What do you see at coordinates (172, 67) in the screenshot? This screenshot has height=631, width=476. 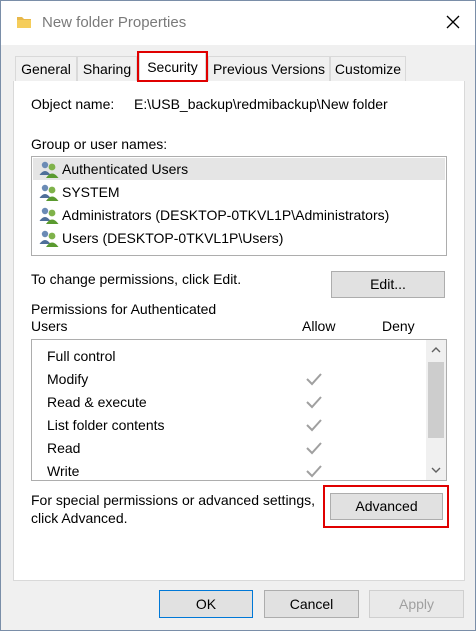 I see `tab-security: Security` at bounding box center [172, 67].